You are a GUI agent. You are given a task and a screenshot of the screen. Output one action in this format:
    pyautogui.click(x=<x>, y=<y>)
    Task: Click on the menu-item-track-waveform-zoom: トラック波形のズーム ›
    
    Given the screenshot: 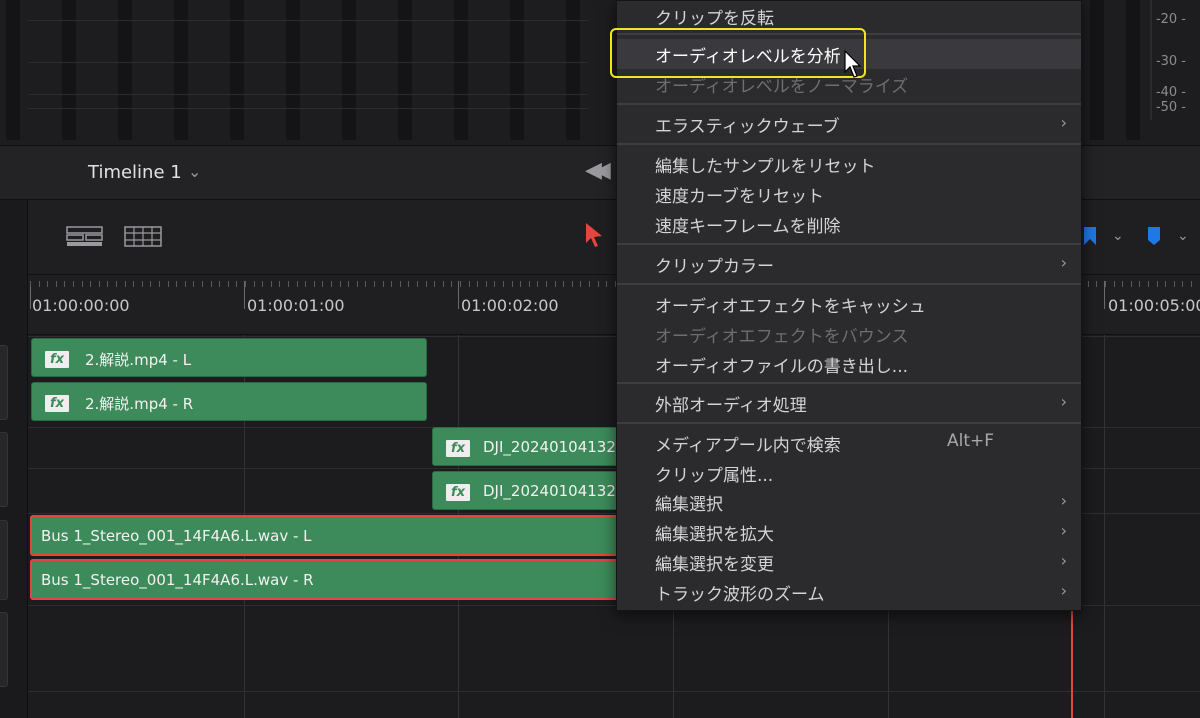 What is the action you would take?
    pyautogui.click(x=849, y=592)
    